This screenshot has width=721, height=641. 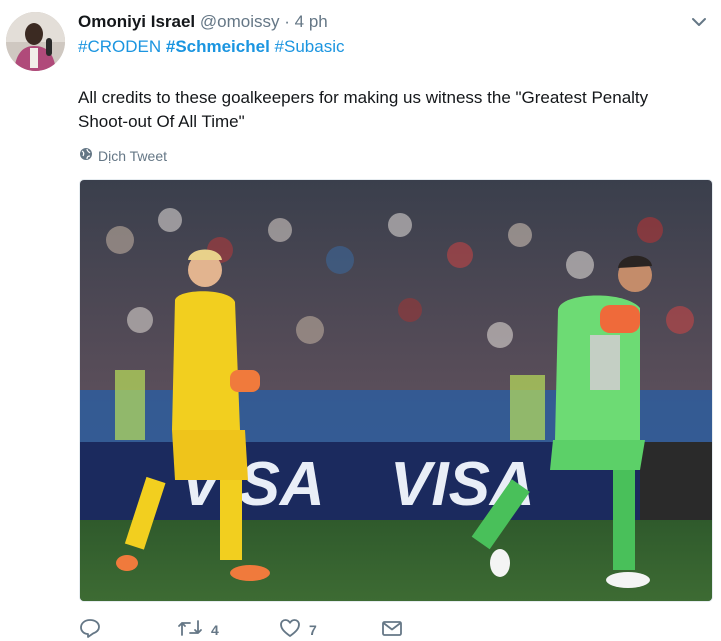 I want to click on heart-icon, so click(x=290, y=629).